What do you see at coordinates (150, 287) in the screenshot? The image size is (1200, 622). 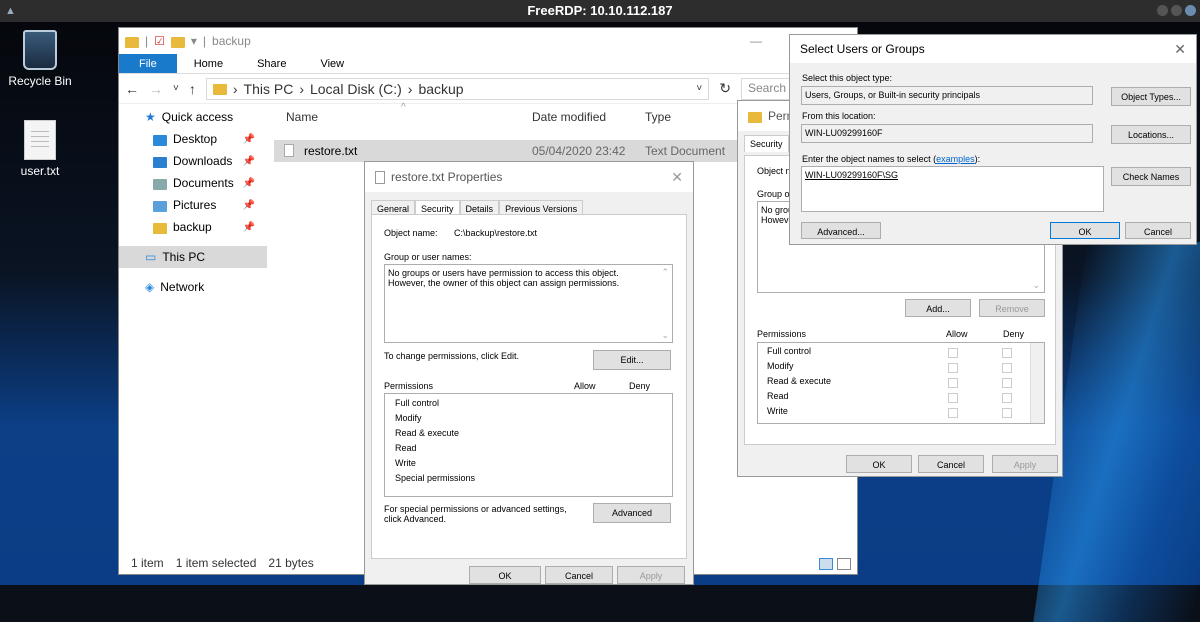 I see `network-icon: ◈` at bounding box center [150, 287].